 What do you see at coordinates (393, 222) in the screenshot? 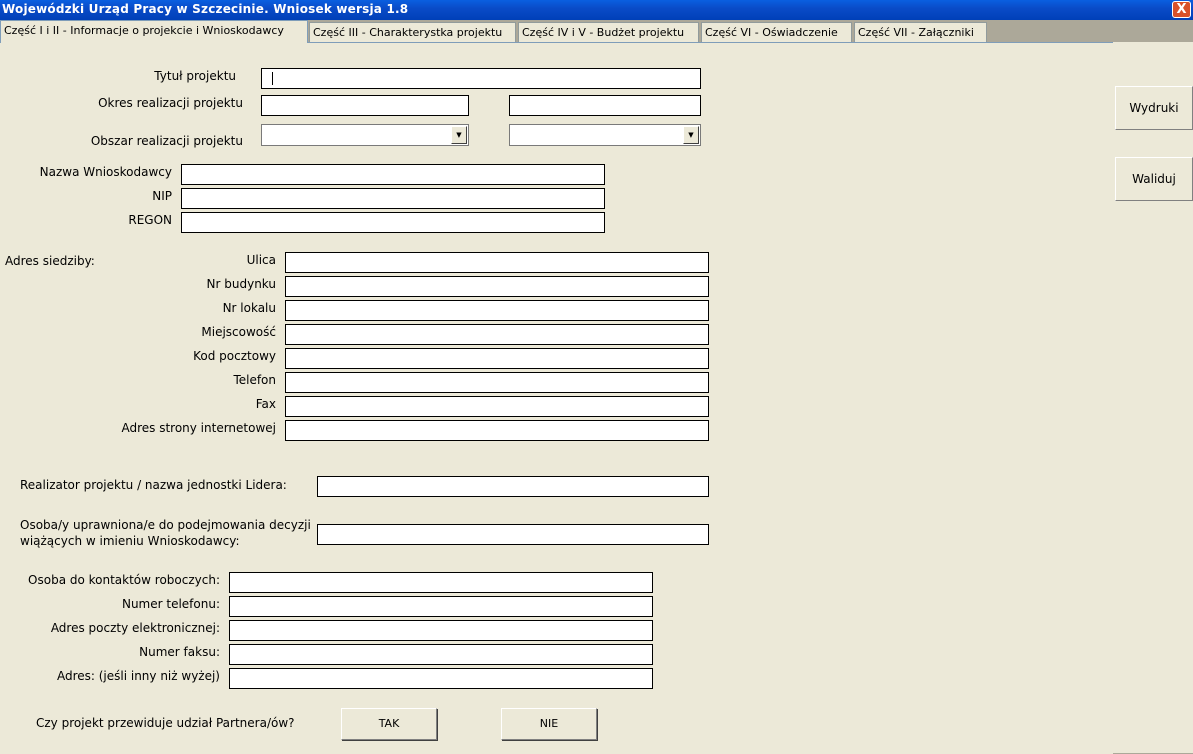
I see `regon-input` at bounding box center [393, 222].